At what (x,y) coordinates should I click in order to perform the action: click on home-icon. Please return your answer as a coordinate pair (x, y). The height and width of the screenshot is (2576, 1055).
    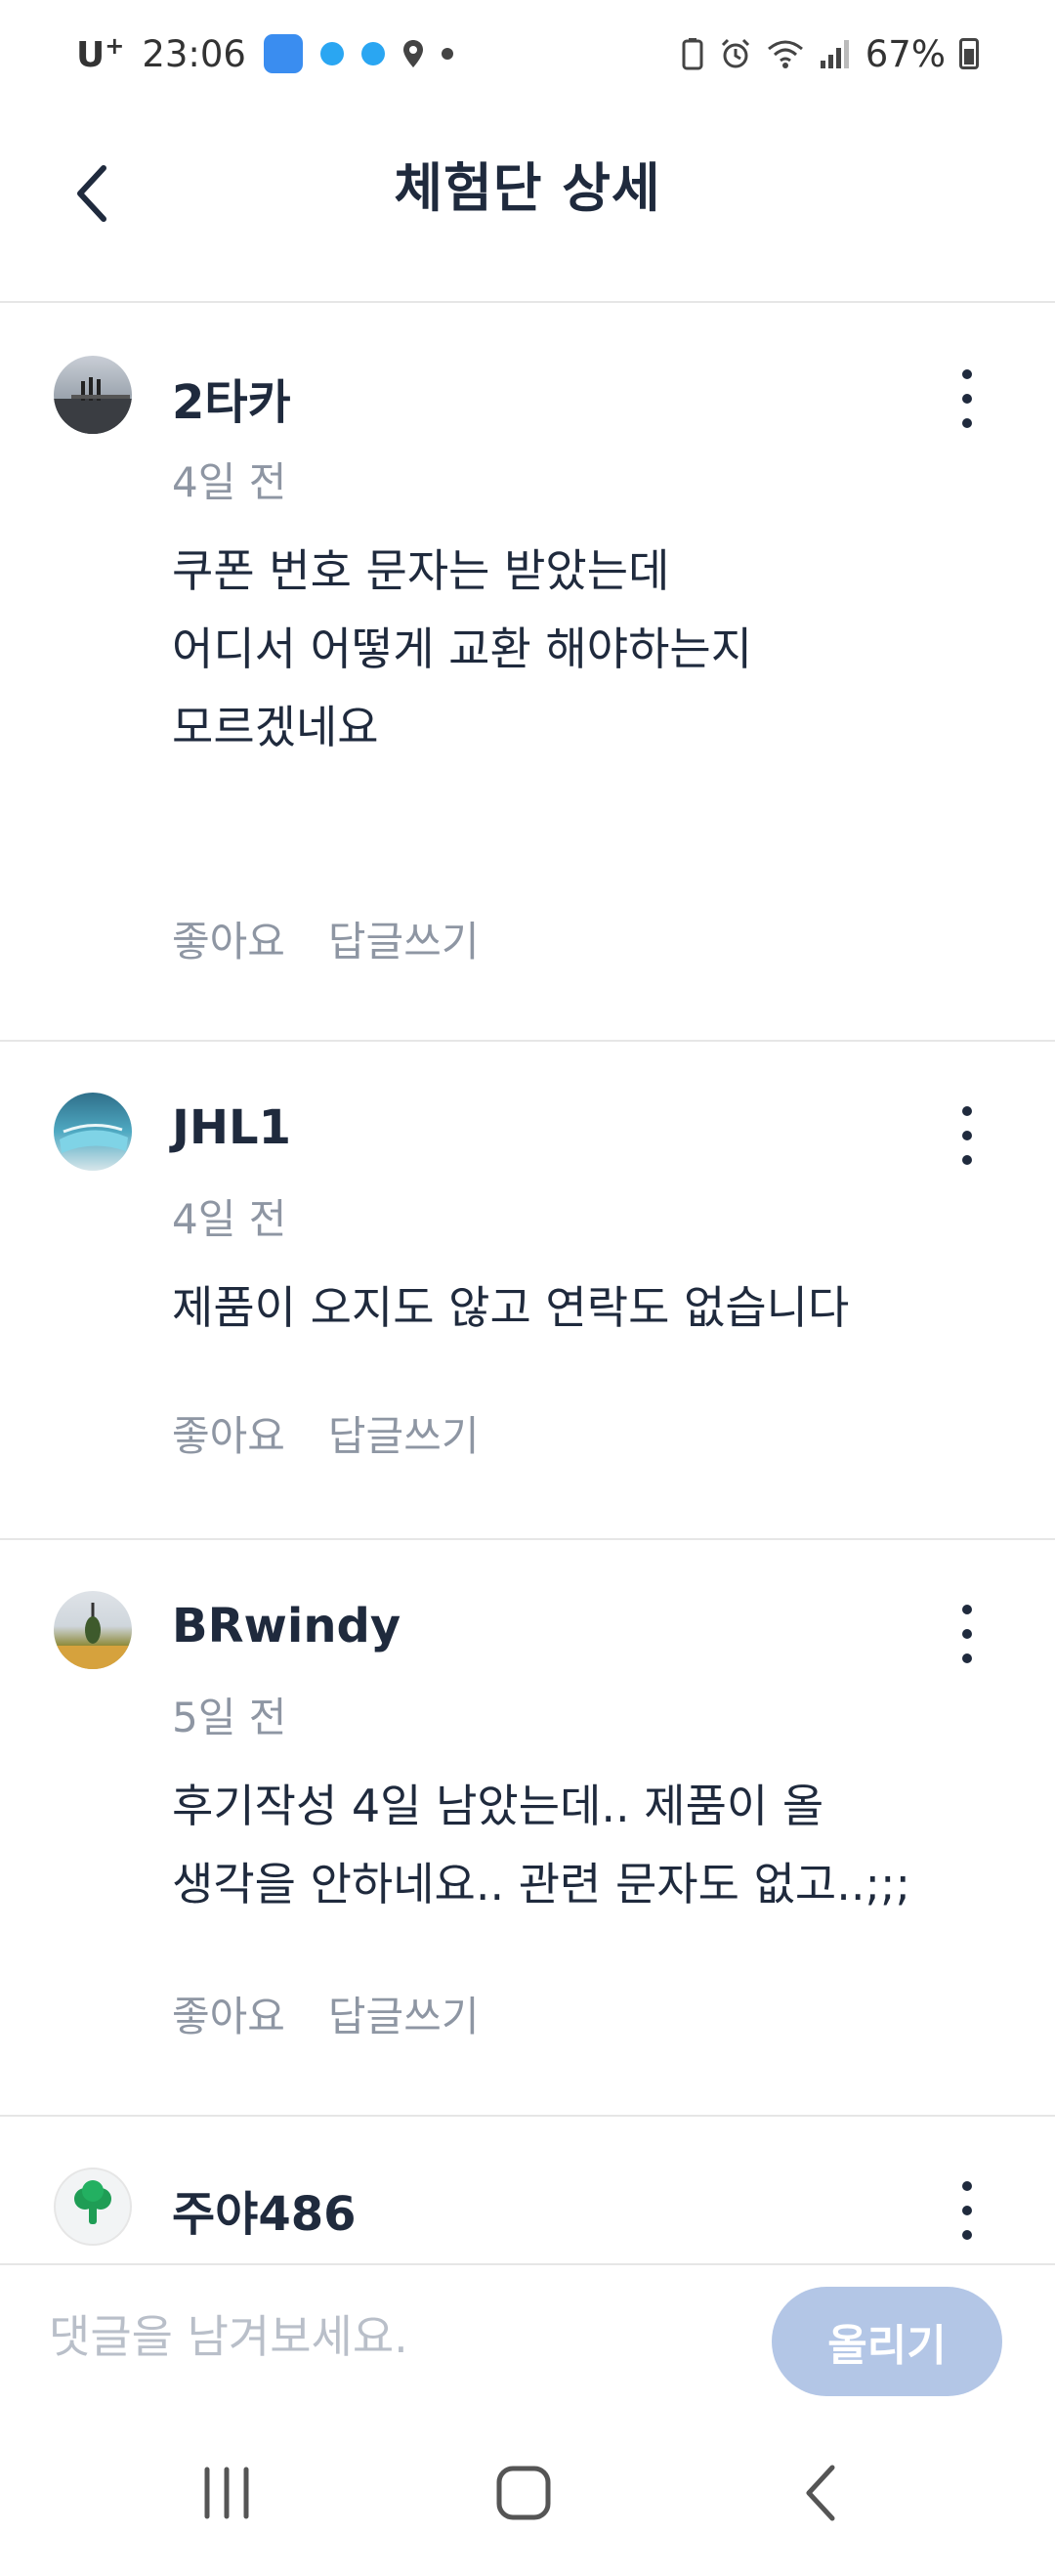
    Looking at the image, I should click on (523, 2493).